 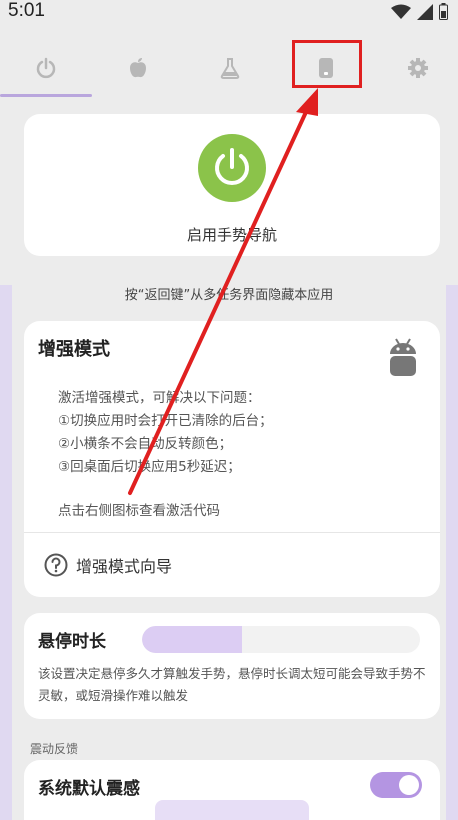 I want to click on annotation-highlight-box, so click(x=327, y=64).